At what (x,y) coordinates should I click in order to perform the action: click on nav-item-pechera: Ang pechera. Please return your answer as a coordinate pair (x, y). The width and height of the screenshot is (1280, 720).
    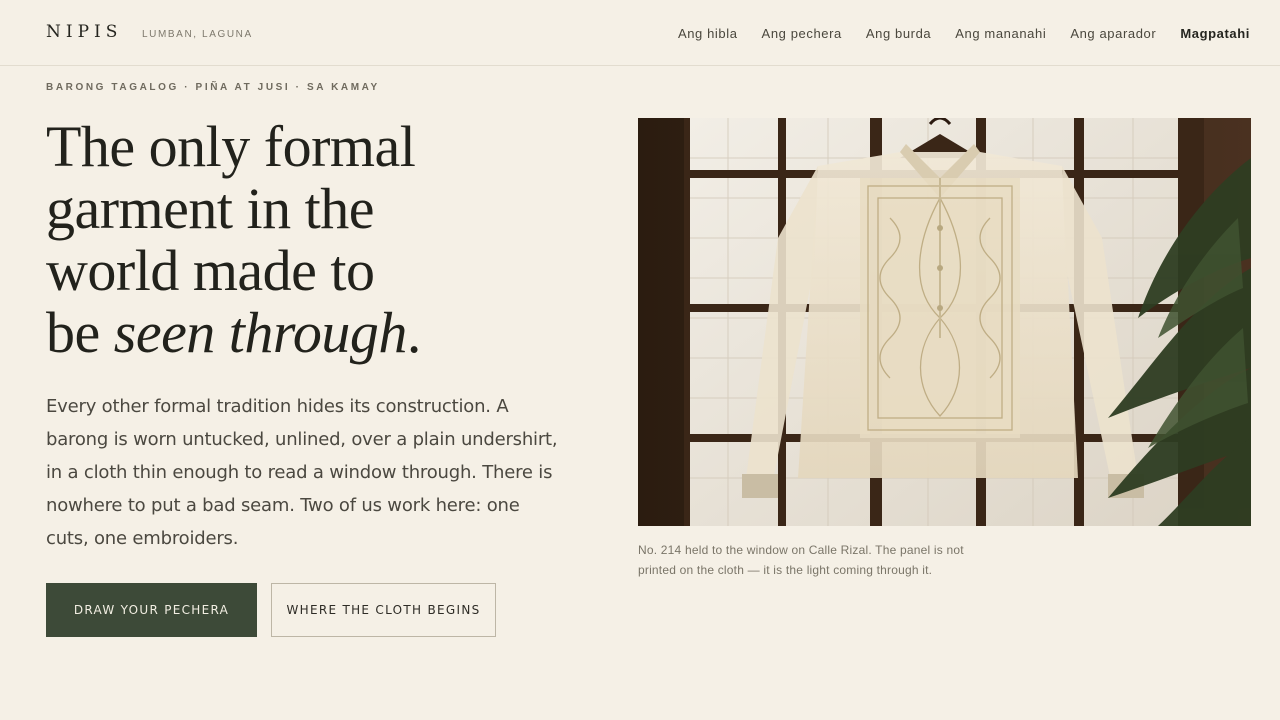
    Looking at the image, I should click on (802, 33).